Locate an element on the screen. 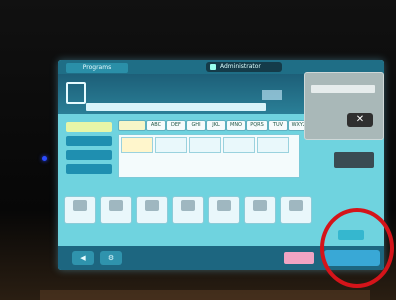 Image resolution: width=396 pixels, height=300 pixels. tab-ghi: GHI is located at coordinates (196, 125).